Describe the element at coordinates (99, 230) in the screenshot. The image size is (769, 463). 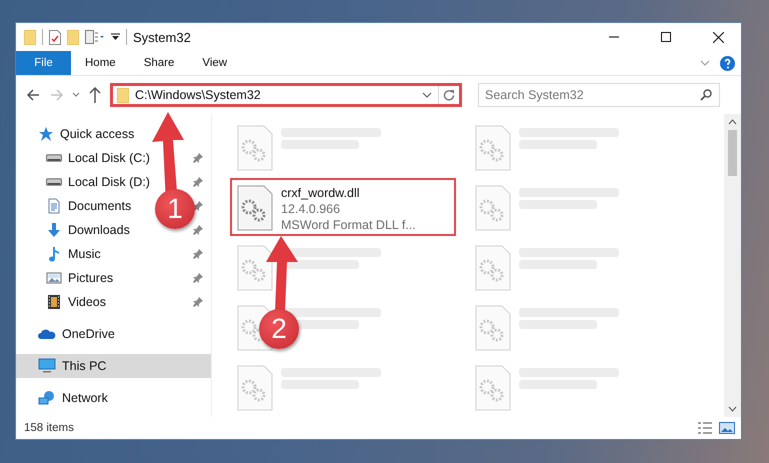
I see `sidebar-item: Downloads` at that location.